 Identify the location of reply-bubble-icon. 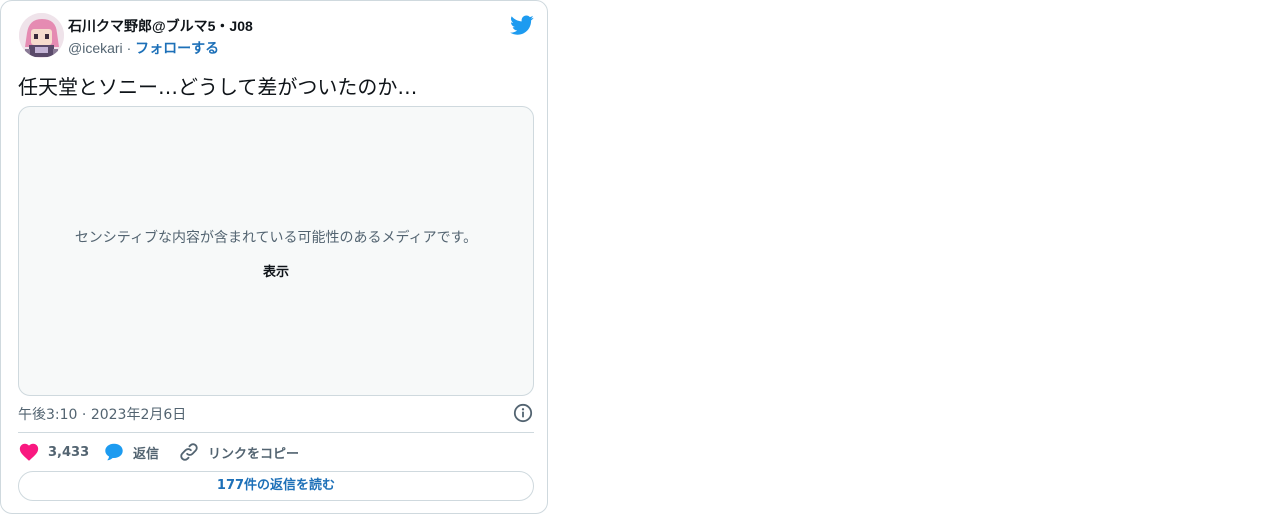
(114, 452).